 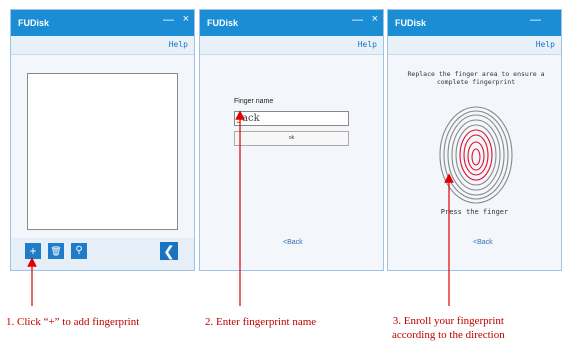 I want to click on caption-step-3-line2: according to the direction, so click(x=448, y=335).